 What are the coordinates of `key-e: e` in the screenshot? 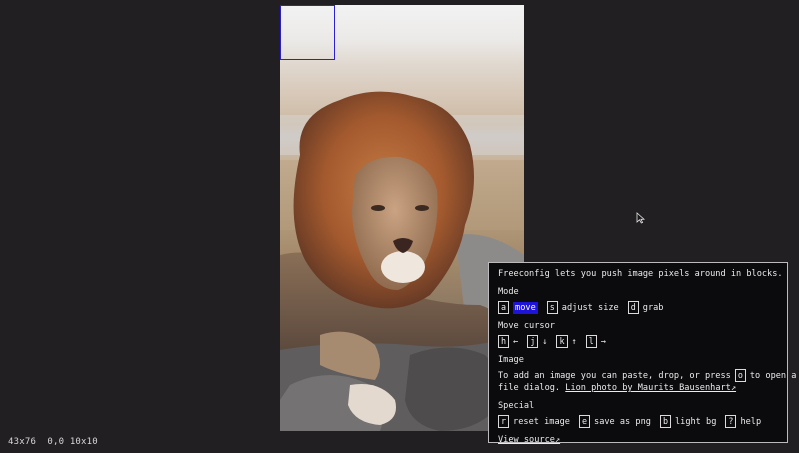 It's located at (584, 421).